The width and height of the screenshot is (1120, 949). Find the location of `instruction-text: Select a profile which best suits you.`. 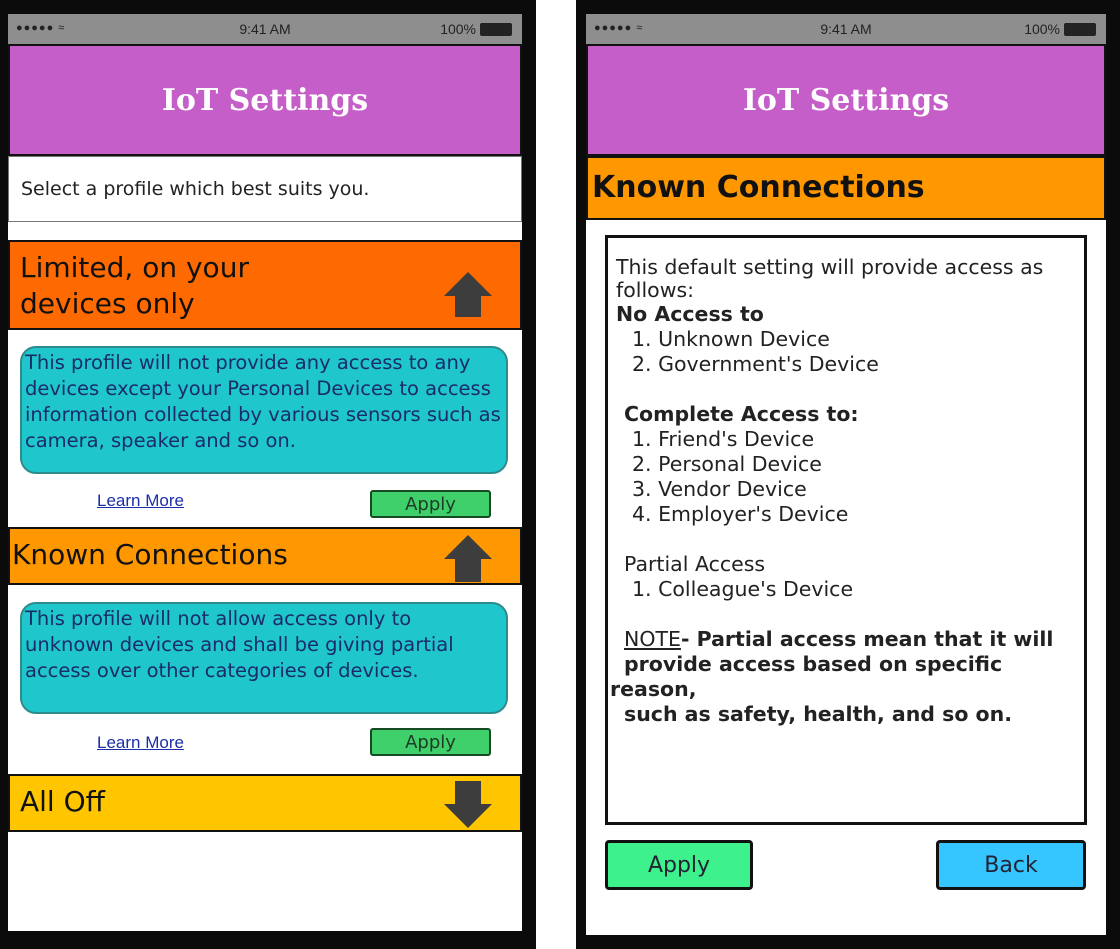

instruction-text: Select a profile which best suits you. is located at coordinates (195, 189).